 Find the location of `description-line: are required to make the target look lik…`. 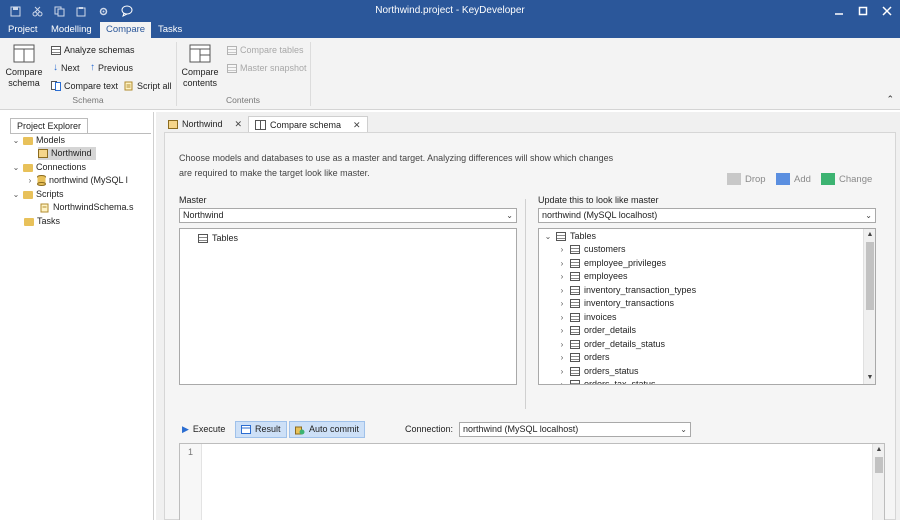

description-line: are required to make the target look lik… is located at coordinates (274, 173).